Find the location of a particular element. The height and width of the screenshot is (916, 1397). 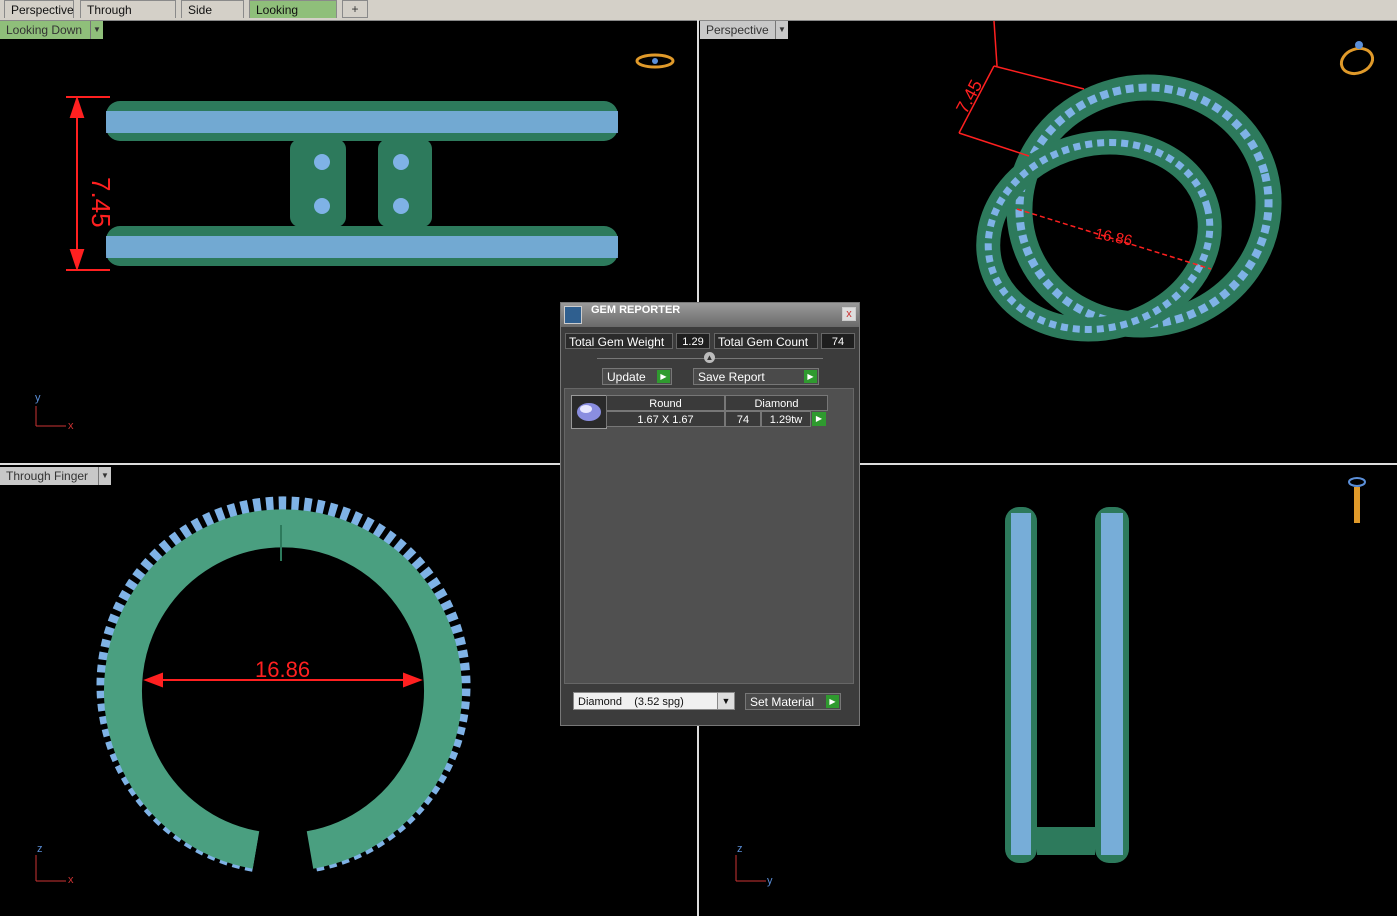

update-button: Update ▶ is located at coordinates (637, 376).